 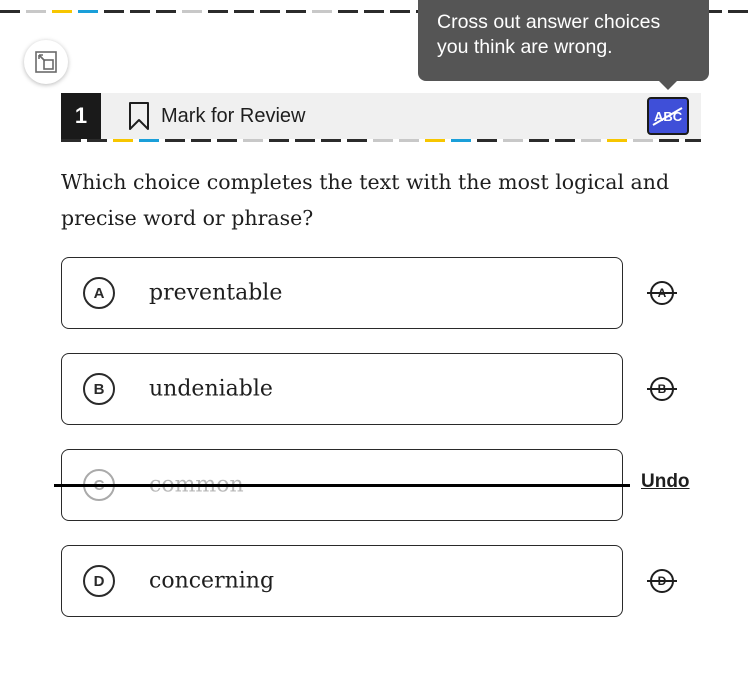 I want to click on choice-letter-a: A, so click(x=99, y=293).